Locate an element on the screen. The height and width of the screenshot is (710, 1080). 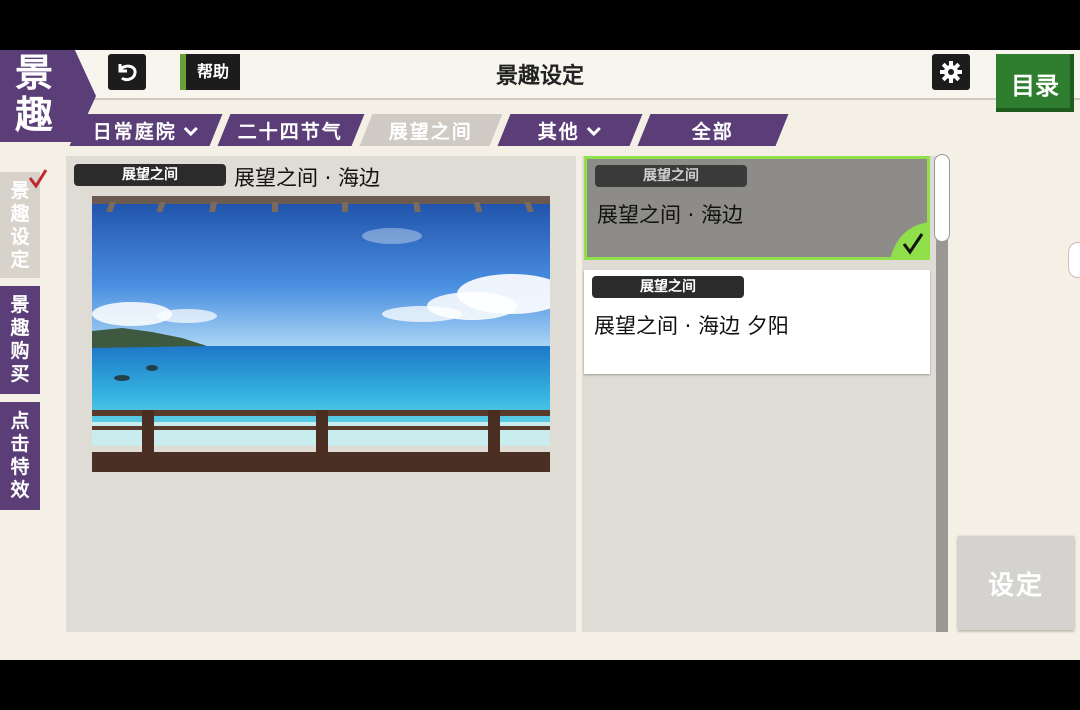
tab-solar-terms: 二十四节气 is located at coordinates (291, 130).